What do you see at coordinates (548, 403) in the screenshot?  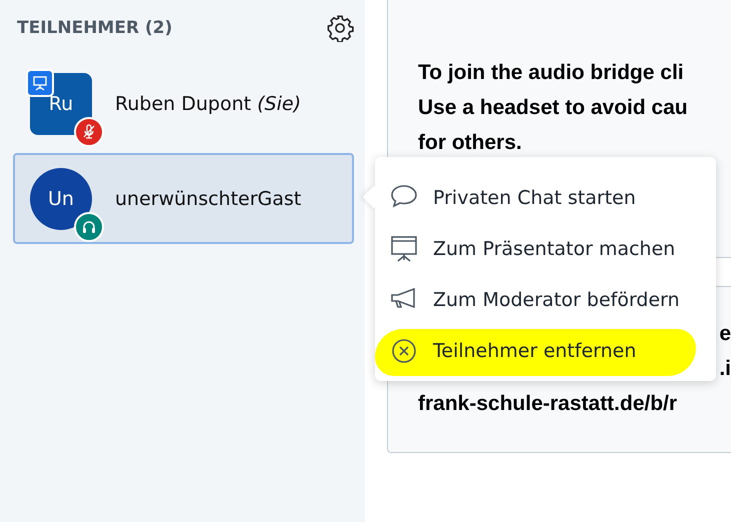 I see `message-text: frank-schule-rastatt.de/b/r` at bounding box center [548, 403].